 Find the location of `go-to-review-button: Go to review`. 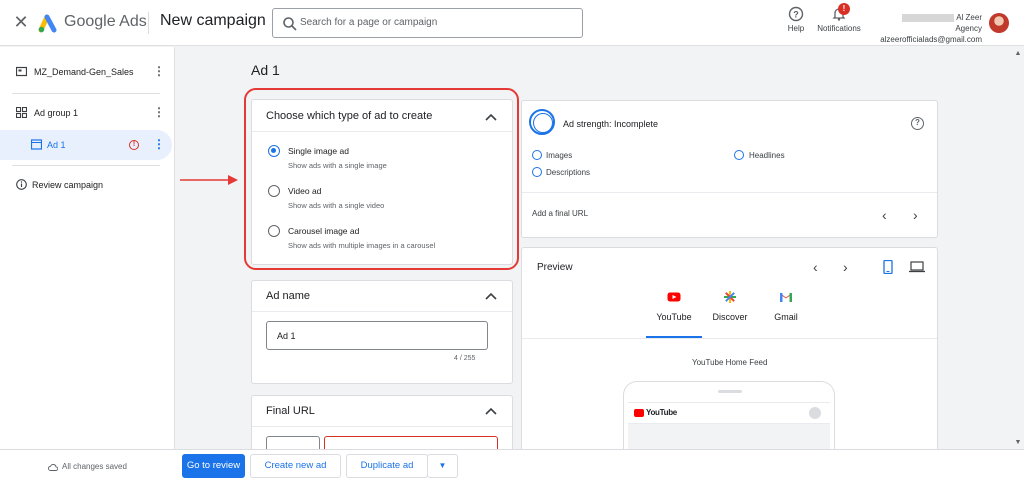

go-to-review-button: Go to review is located at coordinates (213, 466).